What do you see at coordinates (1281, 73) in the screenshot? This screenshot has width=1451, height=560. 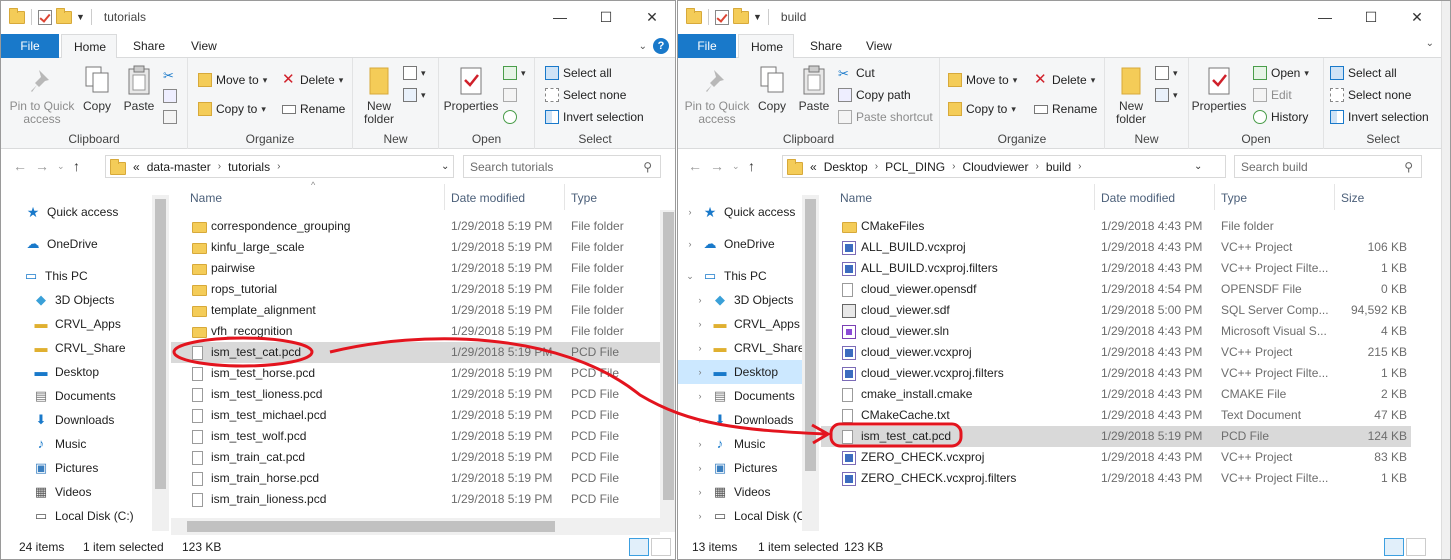 I see `open-button: Open ▾` at bounding box center [1281, 73].